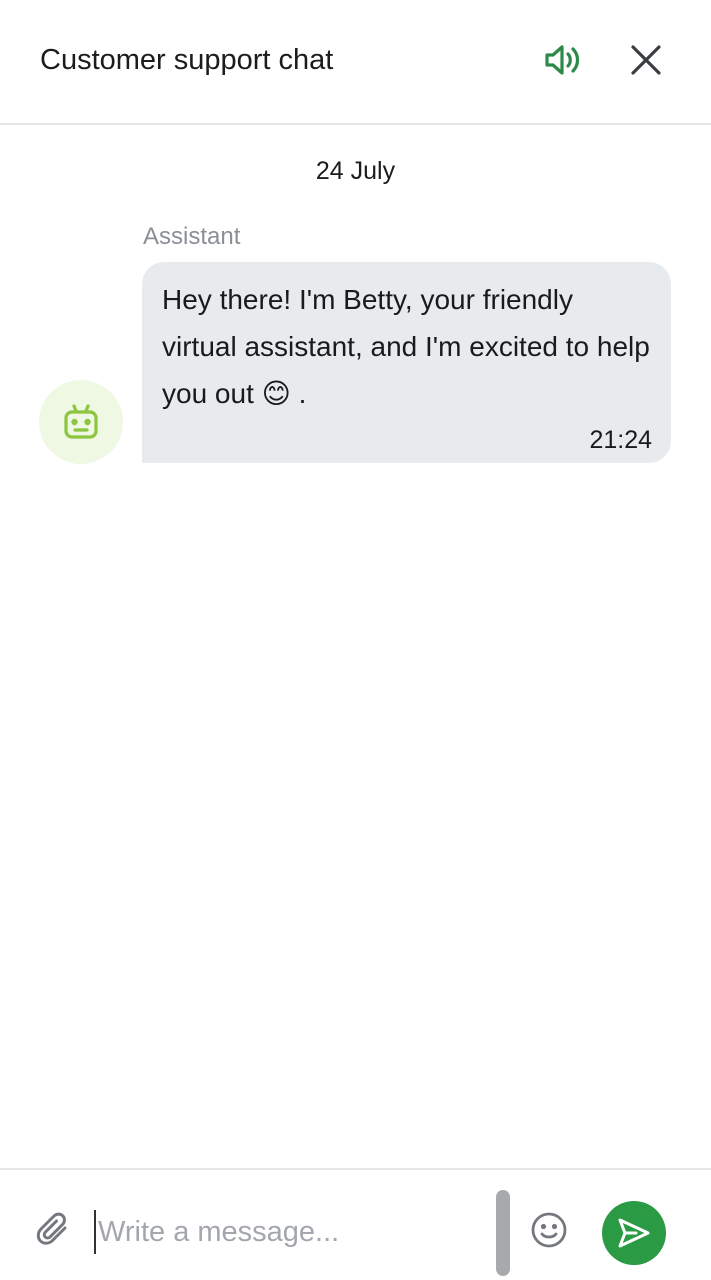 The width and height of the screenshot is (711, 1280). Describe the element at coordinates (355, 171) in the screenshot. I see `date-separator: 24 July` at that location.